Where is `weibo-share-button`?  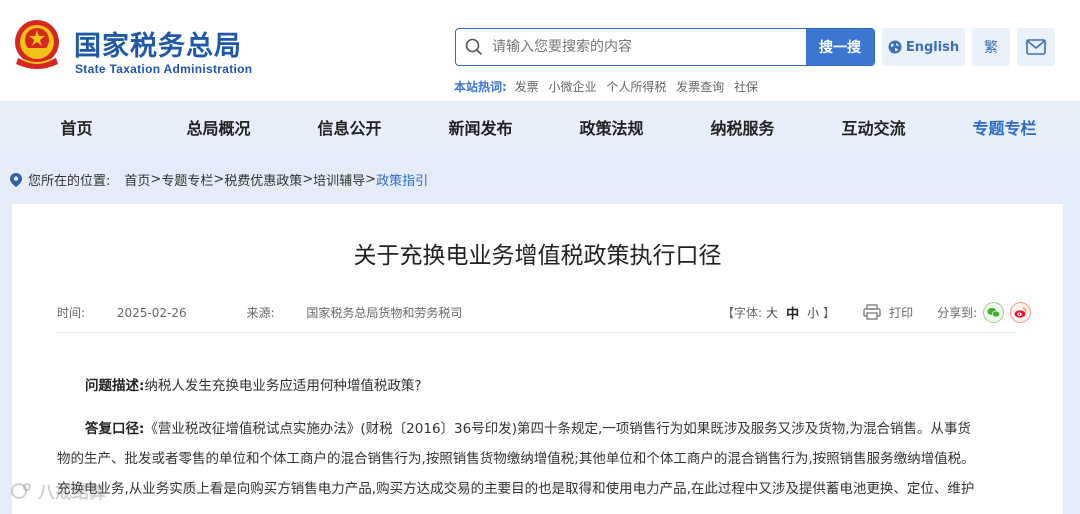
weibo-share-button is located at coordinates (1021, 312).